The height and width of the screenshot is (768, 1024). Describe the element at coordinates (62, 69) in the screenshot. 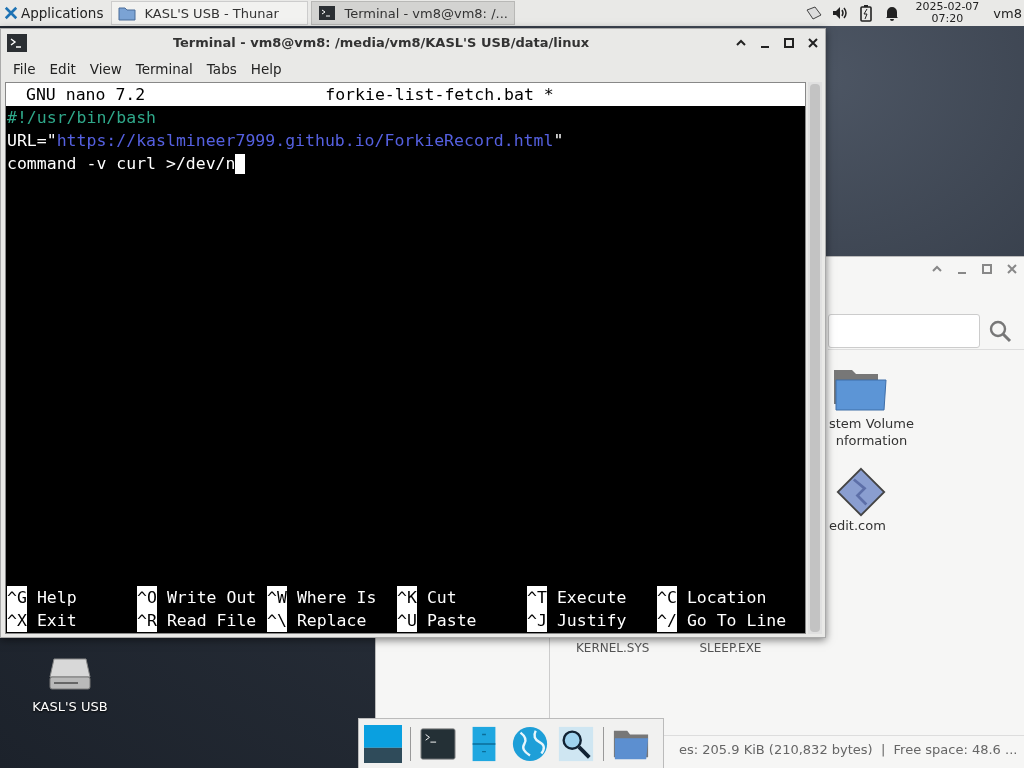

I see `menu-item: Edit` at that location.